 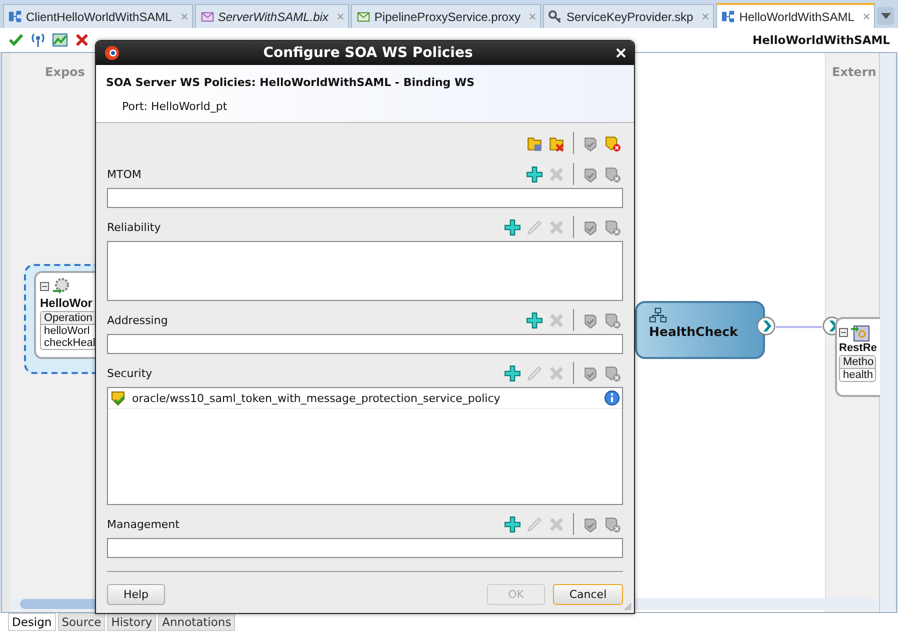 What do you see at coordinates (124, 174) in the screenshot?
I see `section-label: MTOM` at bounding box center [124, 174].